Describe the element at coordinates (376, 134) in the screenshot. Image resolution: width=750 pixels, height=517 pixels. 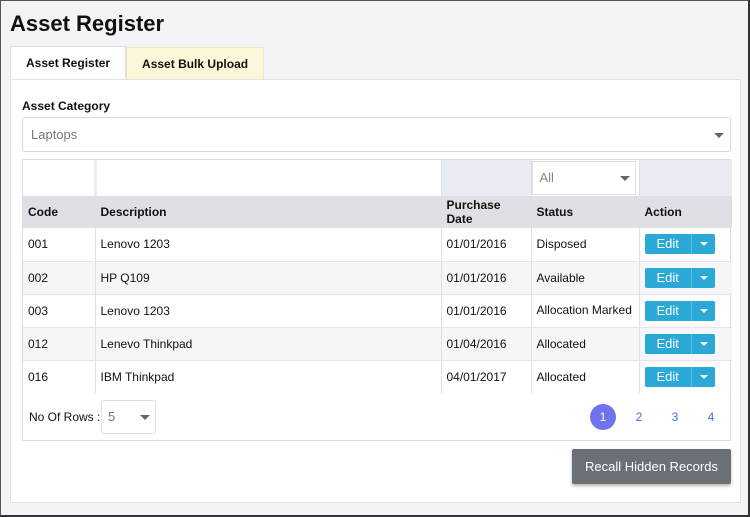
I see `asset-category-select: Laptops` at that location.